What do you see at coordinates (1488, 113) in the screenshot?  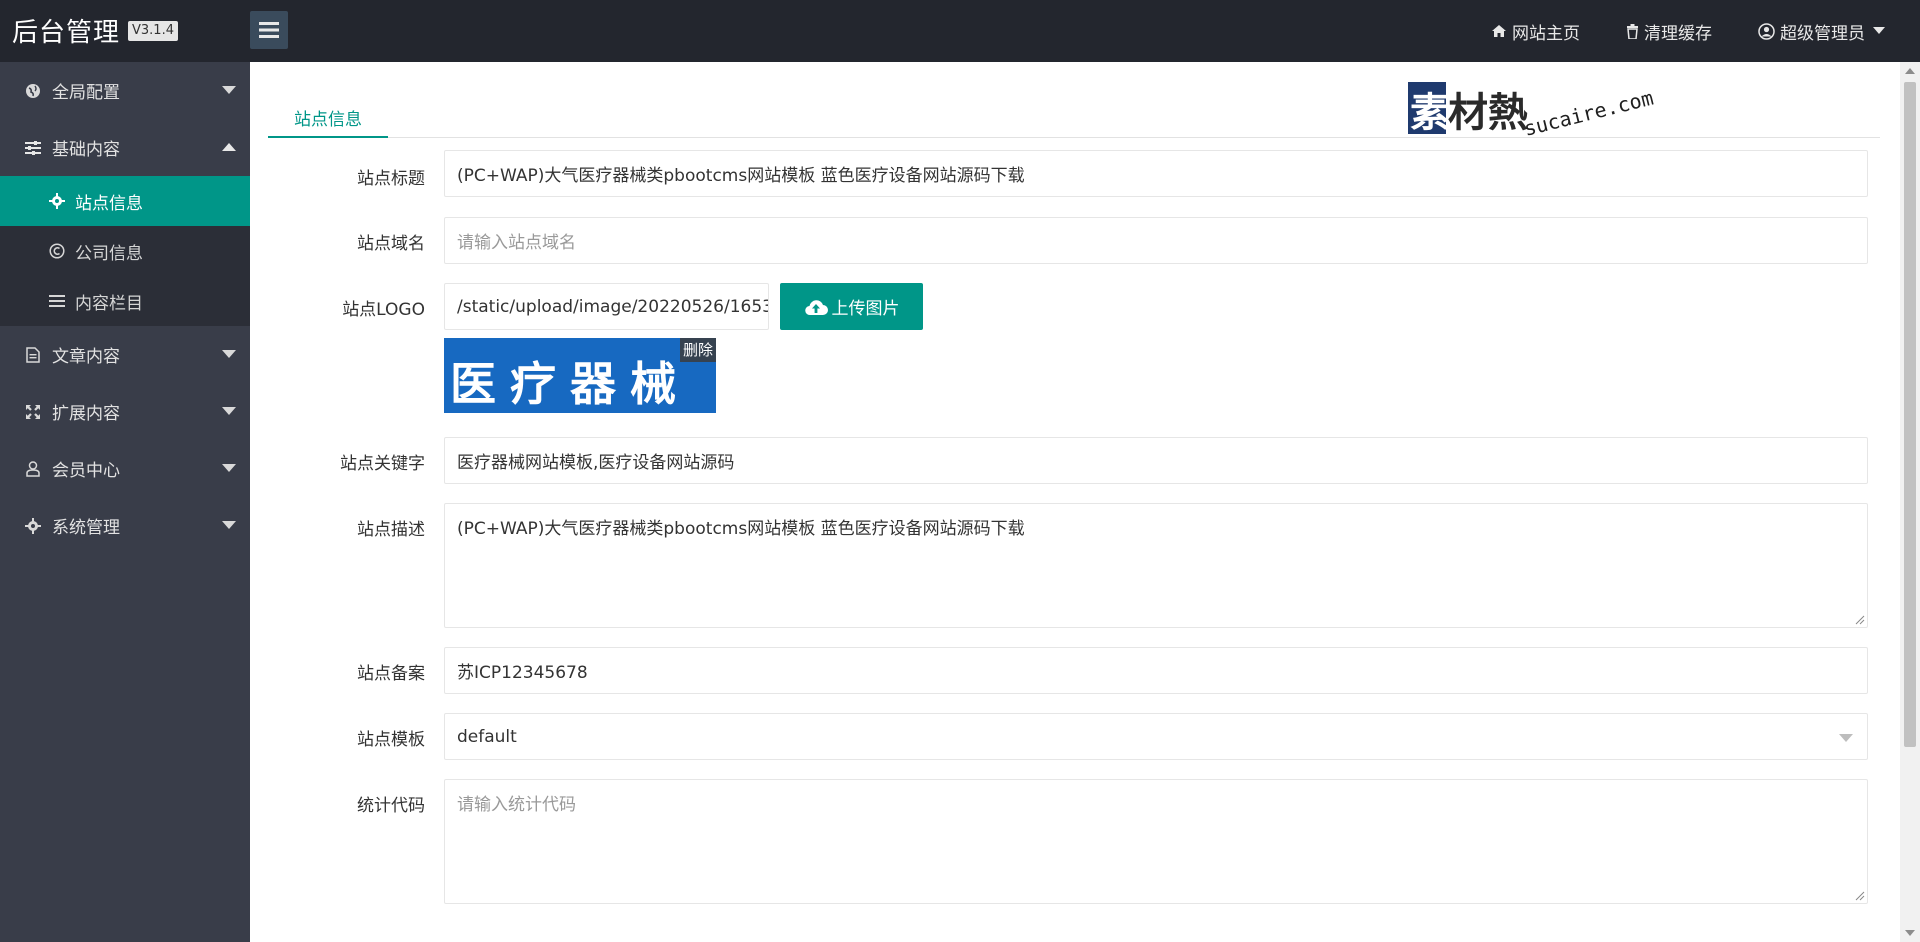 I see `watermark-rest: 材熱` at bounding box center [1488, 113].